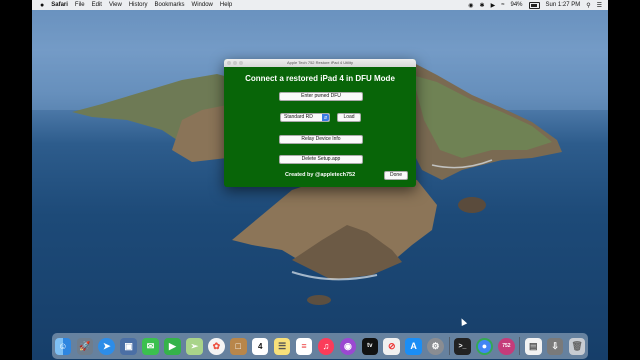 This screenshot has height=360, width=640. What do you see at coordinates (150, 346) in the screenshot?
I see `messages-icon: ✉` at bounding box center [150, 346].